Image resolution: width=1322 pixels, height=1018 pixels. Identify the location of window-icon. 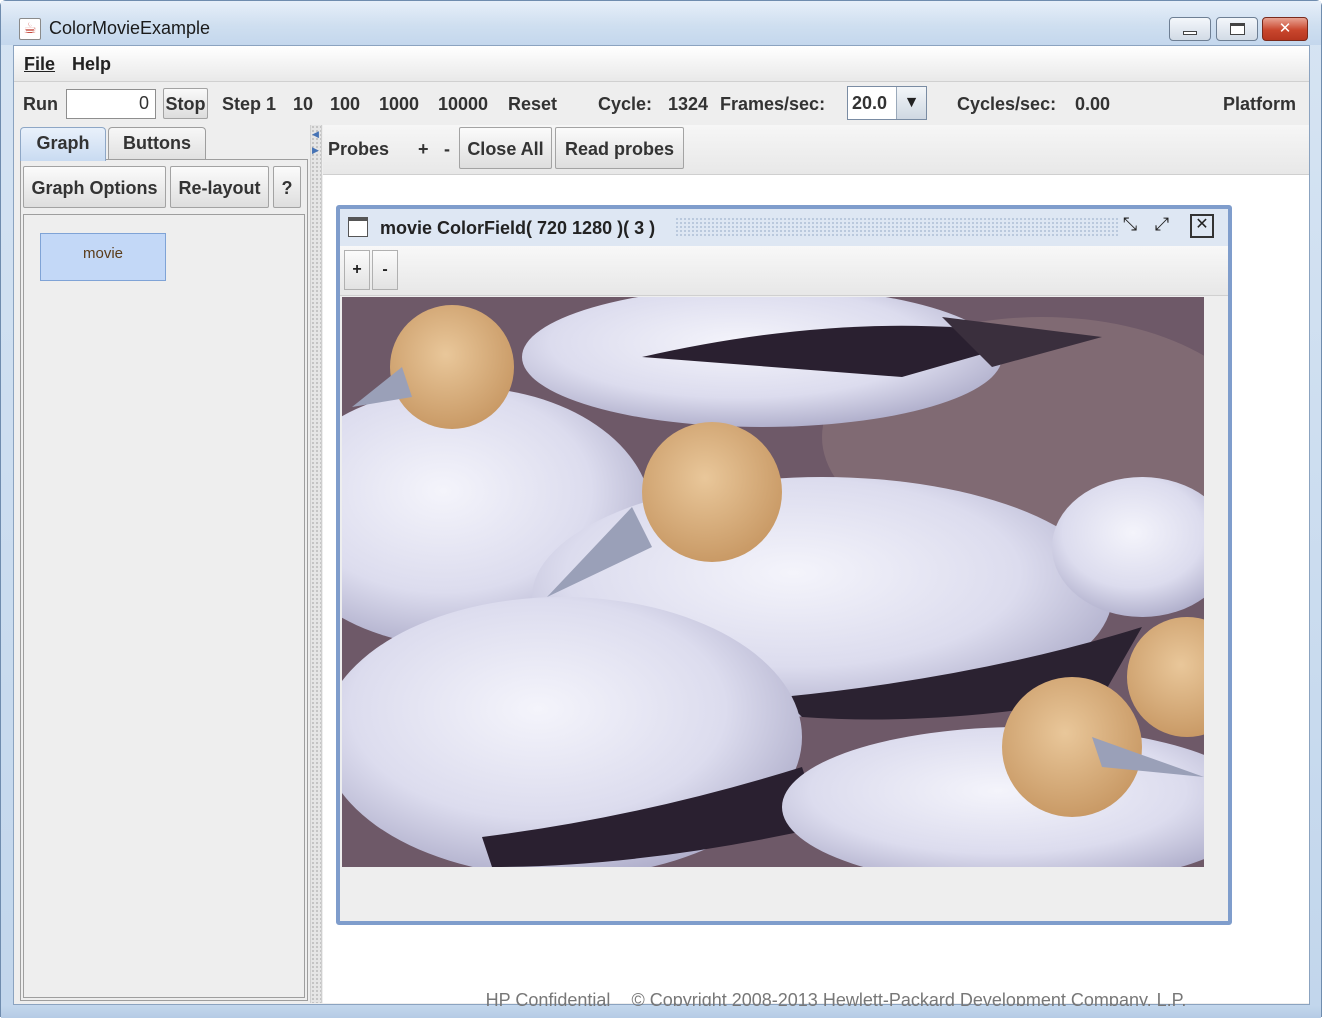
(358, 227).